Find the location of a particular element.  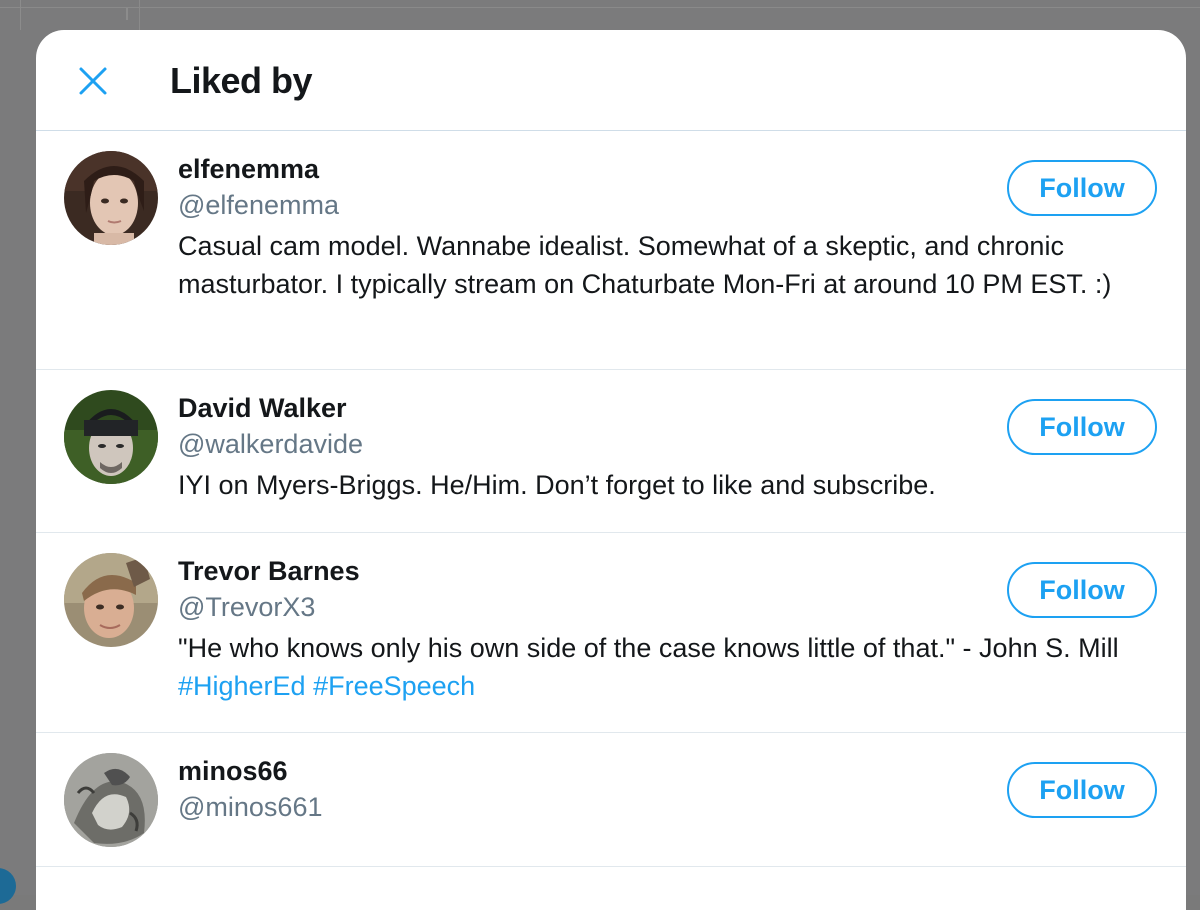

user-row: minos66 @minos661 Follow is located at coordinates (611, 800).